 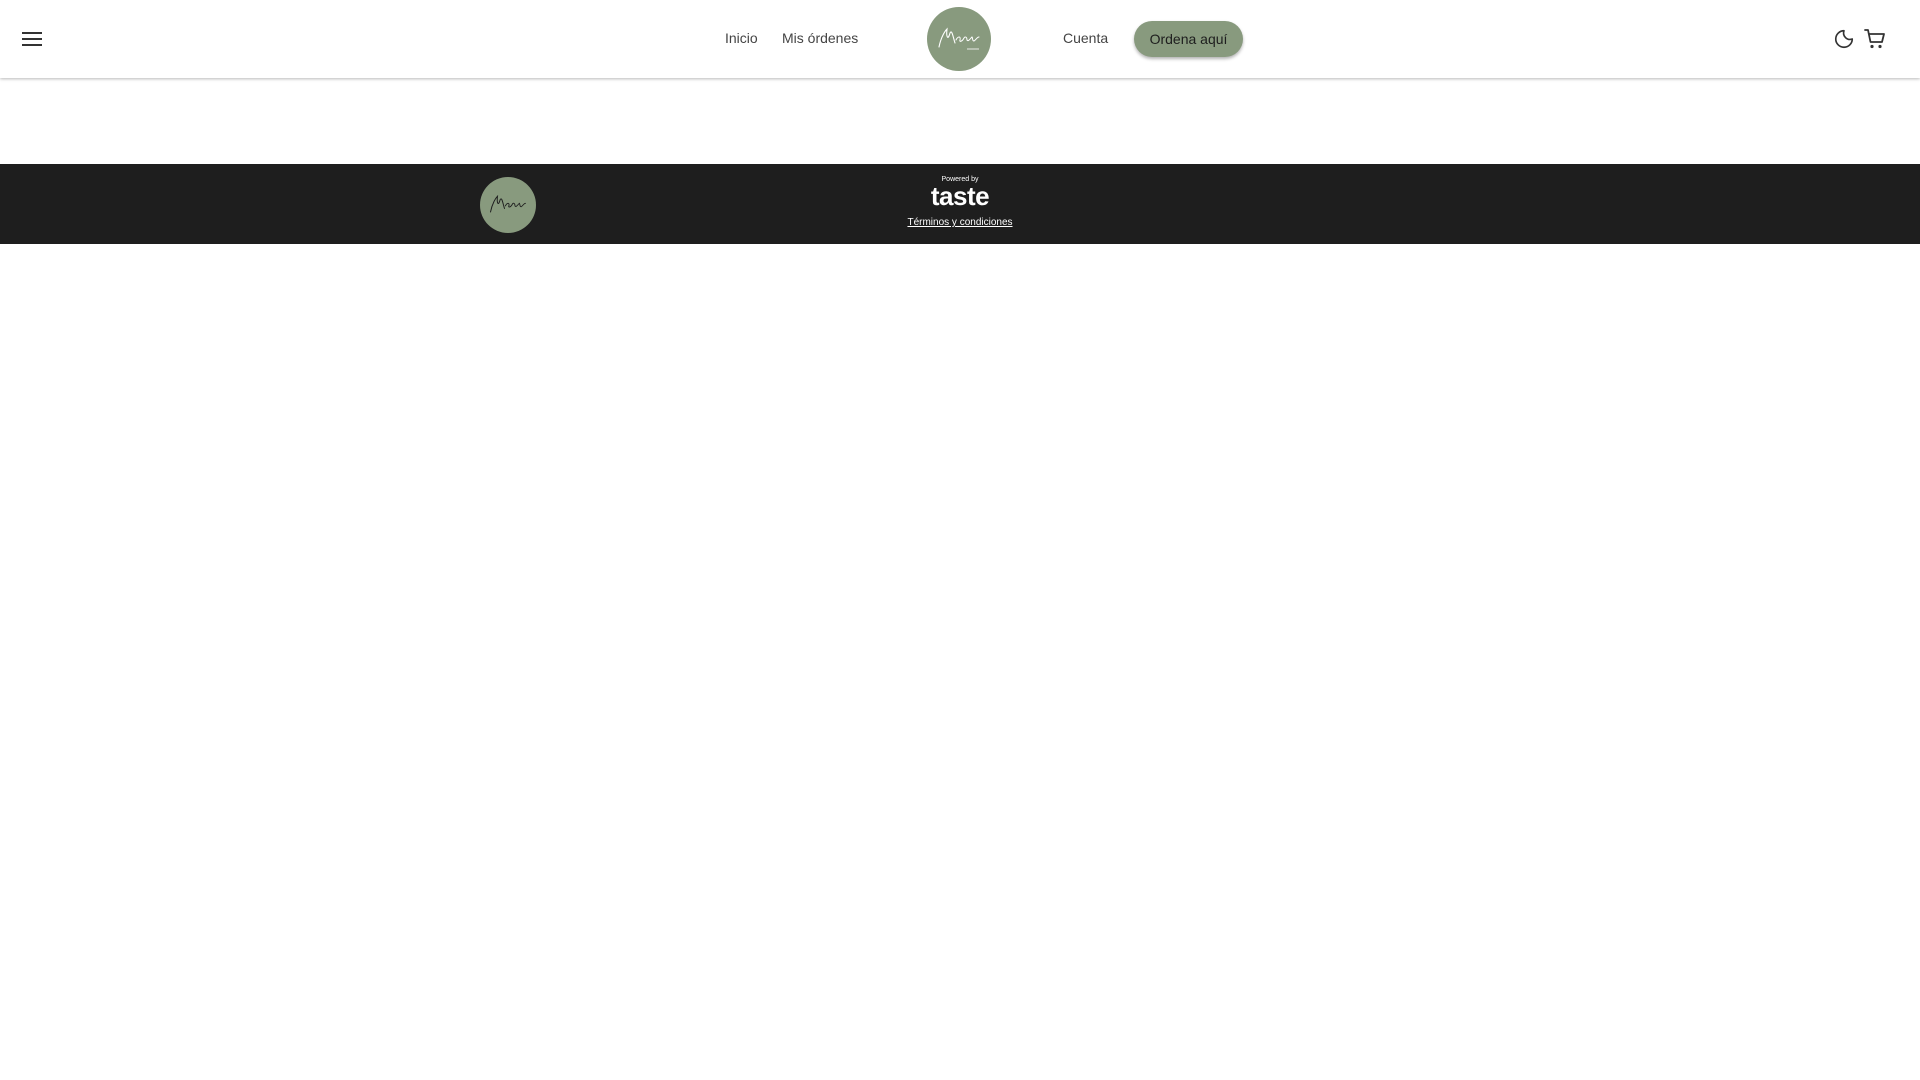 I want to click on top-navbar: Inicio Mis órdenes Cuenta Ordena aquí, so click(x=960, y=39).